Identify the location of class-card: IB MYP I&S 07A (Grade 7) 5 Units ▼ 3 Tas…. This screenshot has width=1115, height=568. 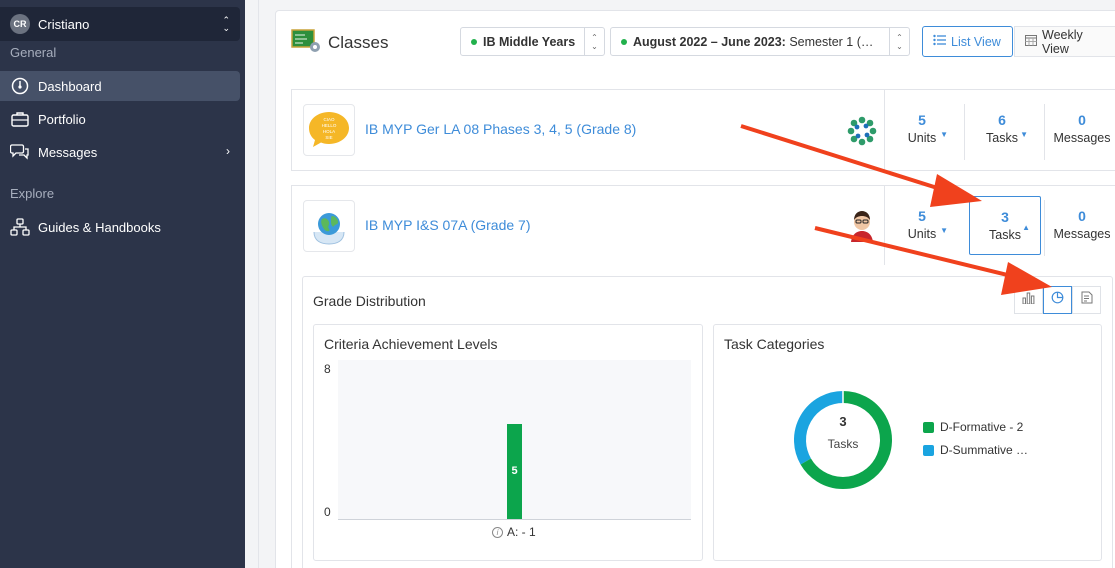
(703, 226).